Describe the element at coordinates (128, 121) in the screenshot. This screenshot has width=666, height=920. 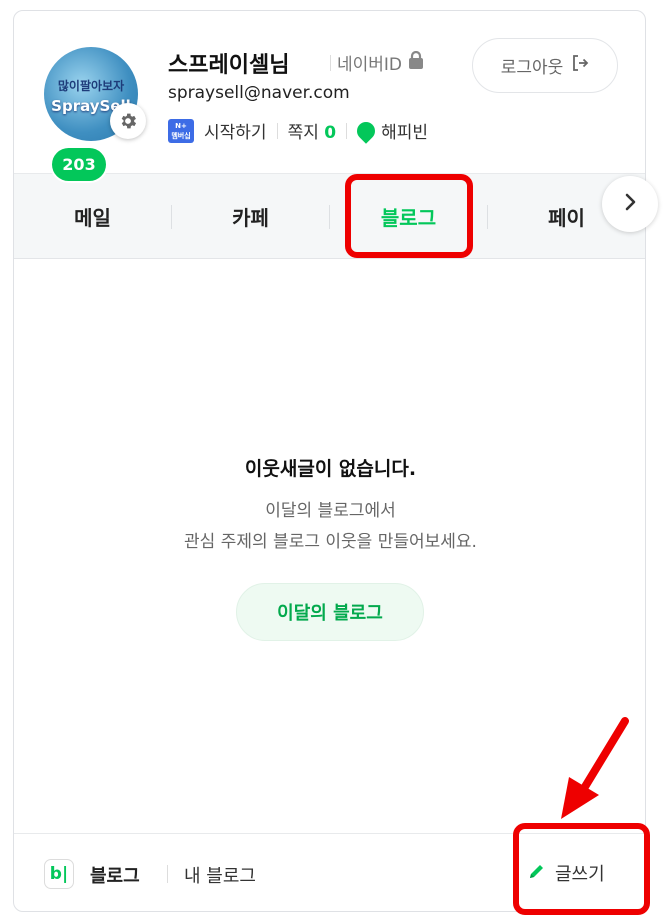
I see `settings-gear-icon` at that location.